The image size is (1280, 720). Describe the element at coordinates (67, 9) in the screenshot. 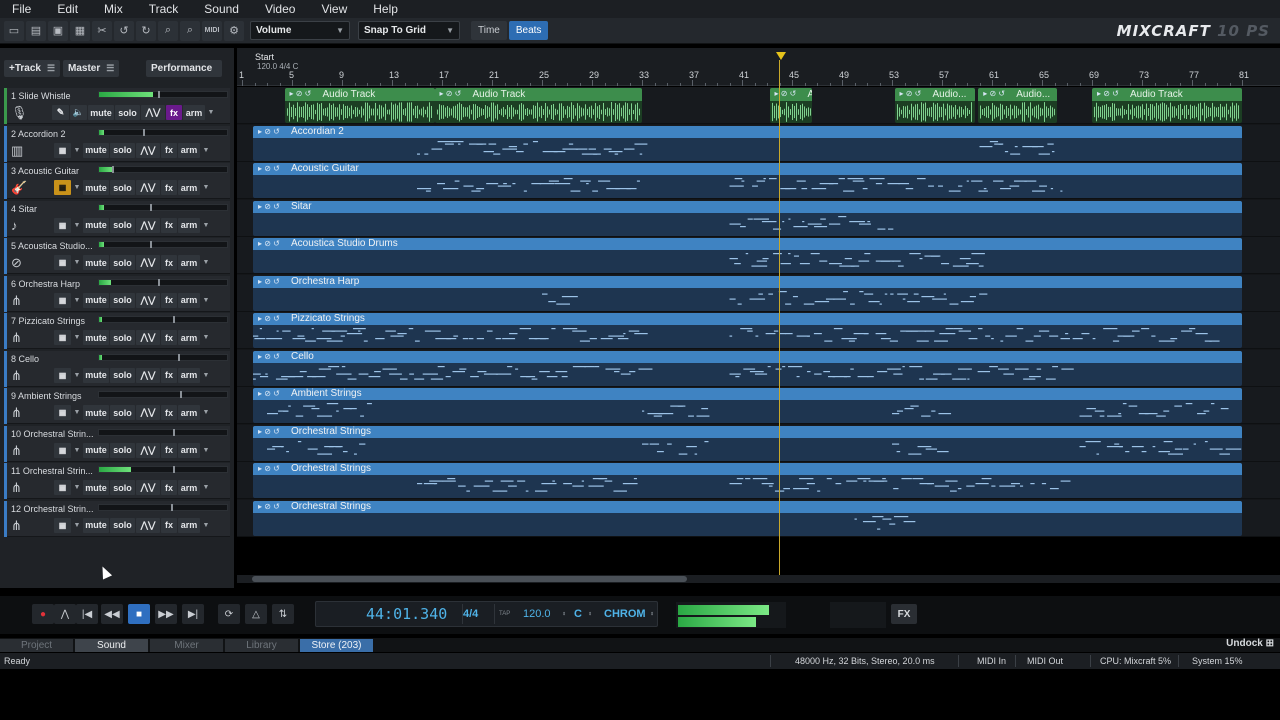

I see `menu-edit: Edit` at that location.